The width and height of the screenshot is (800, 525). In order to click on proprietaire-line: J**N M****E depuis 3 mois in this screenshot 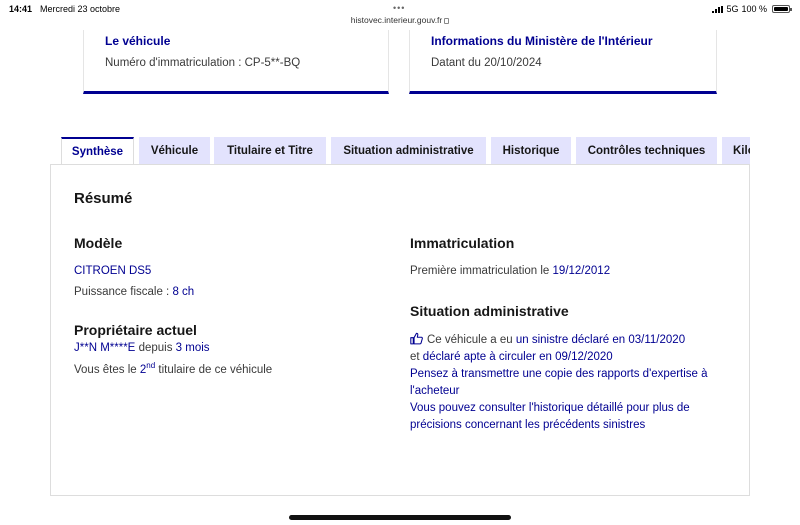, I will do `click(142, 348)`.